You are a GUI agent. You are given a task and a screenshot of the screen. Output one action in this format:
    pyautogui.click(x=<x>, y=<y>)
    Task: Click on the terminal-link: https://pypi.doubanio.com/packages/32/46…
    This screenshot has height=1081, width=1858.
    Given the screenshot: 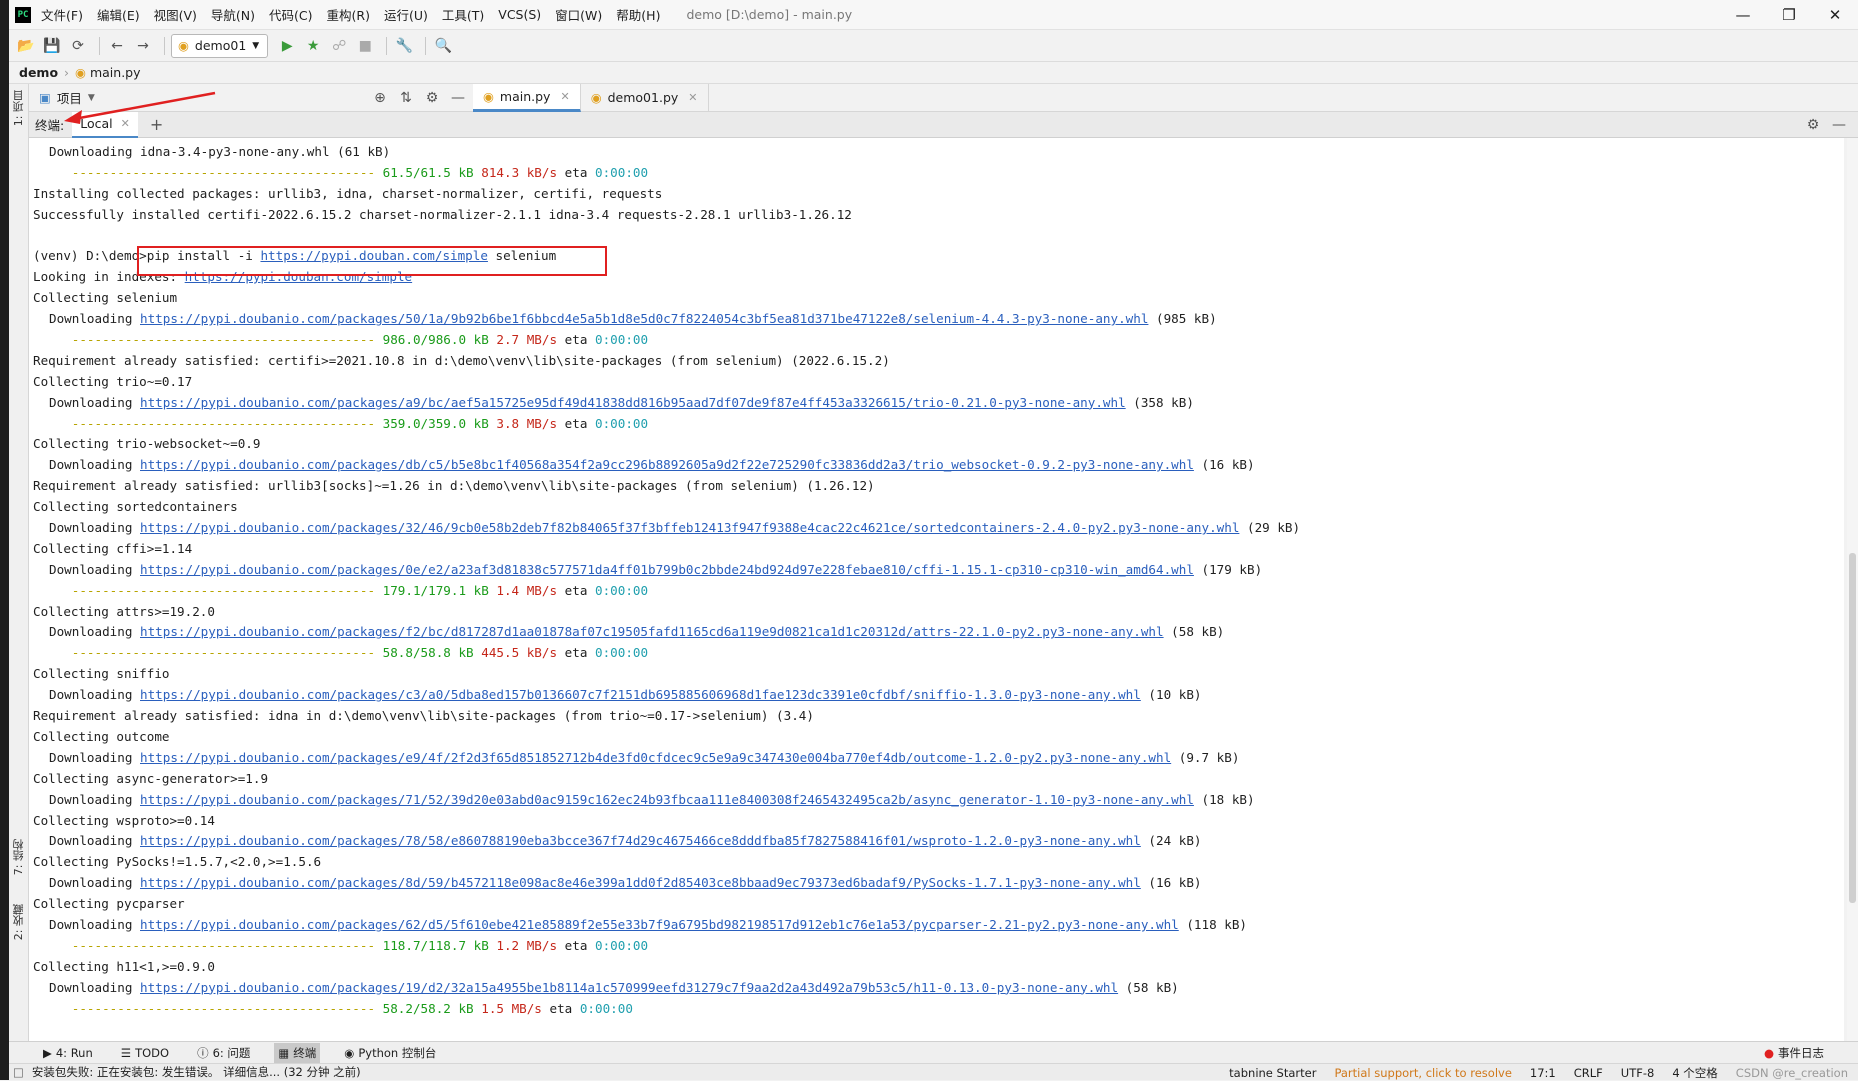 What is the action you would take?
    pyautogui.click(x=689, y=527)
    